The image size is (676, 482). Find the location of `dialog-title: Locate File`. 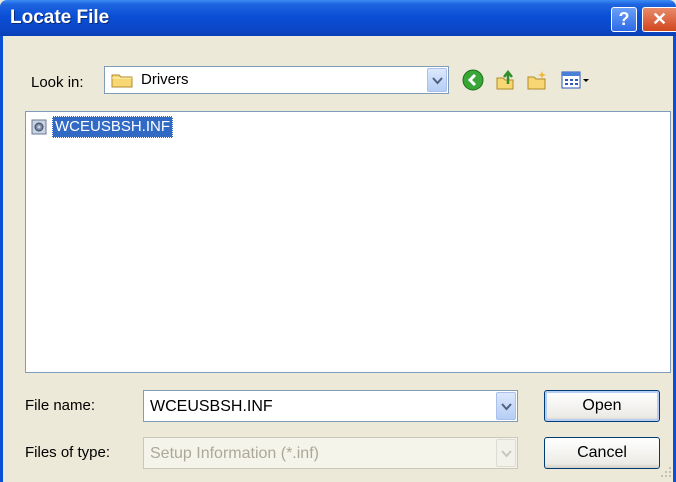

dialog-title: Locate File is located at coordinates (60, 17).